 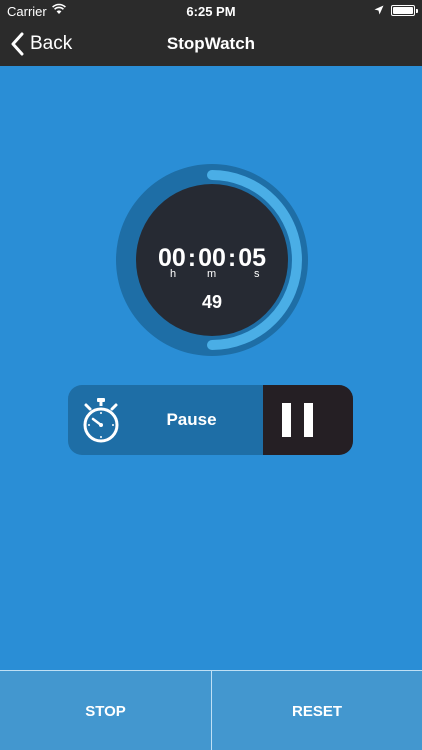 What do you see at coordinates (404, 10) in the screenshot?
I see `battery-icon` at bounding box center [404, 10].